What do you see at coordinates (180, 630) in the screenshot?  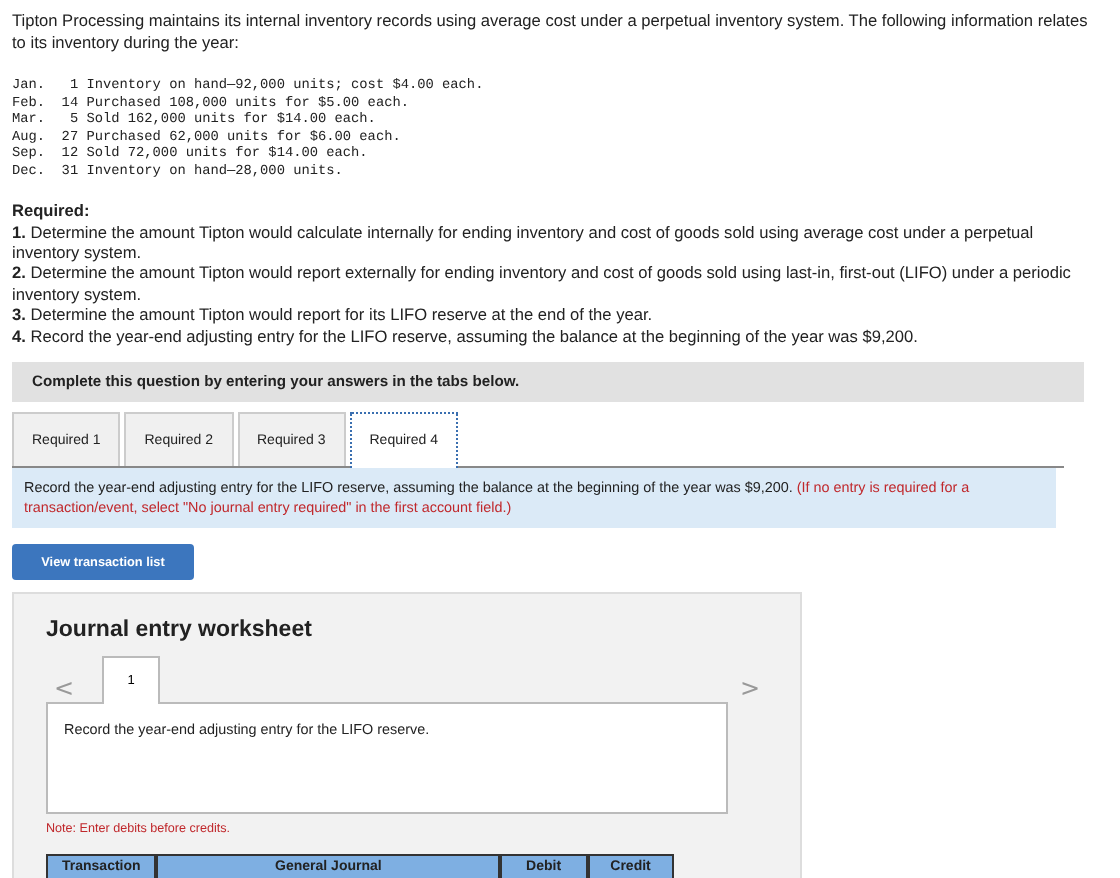 I see `worksheet-title: Journal entry worksheet` at bounding box center [180, 630].